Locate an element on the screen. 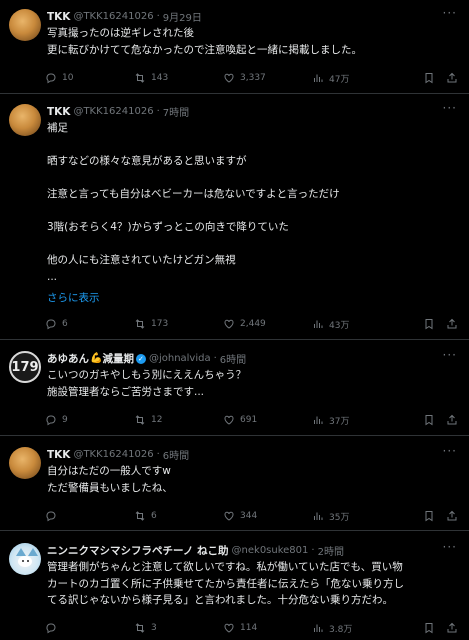  author-handle: @johnalvida is located at coordinates (180, 358).